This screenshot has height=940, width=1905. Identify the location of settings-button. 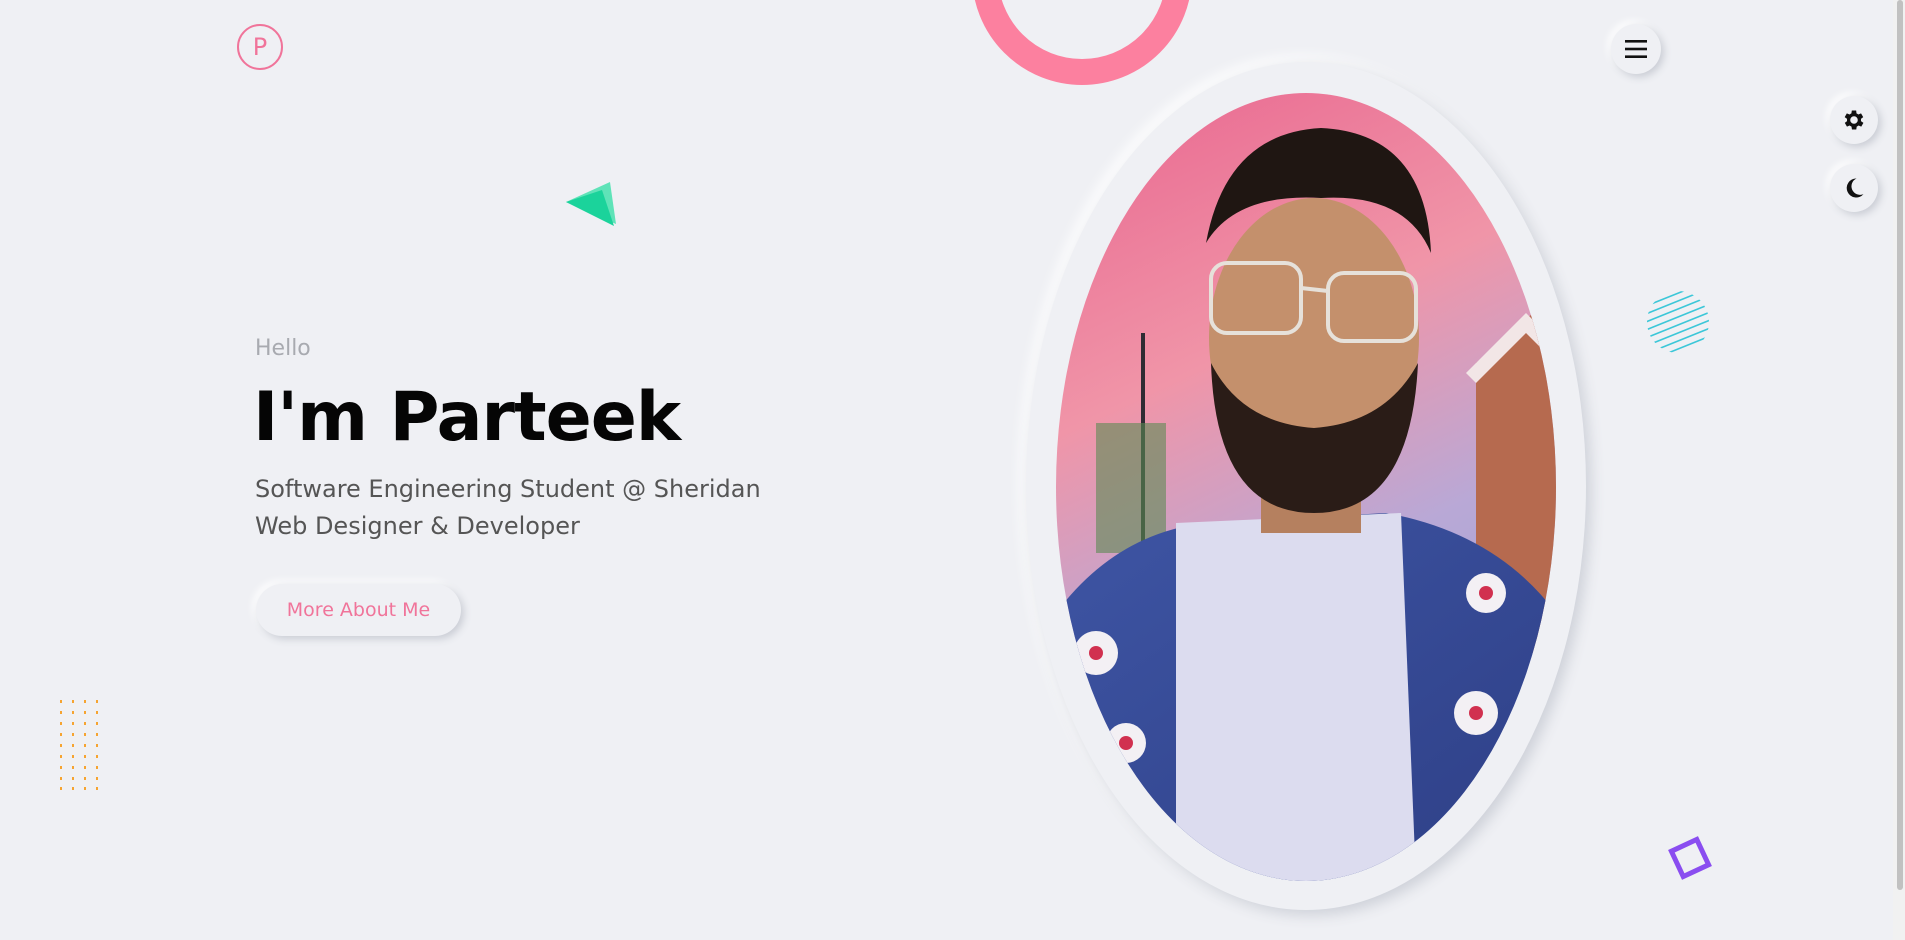
(1854, 120).